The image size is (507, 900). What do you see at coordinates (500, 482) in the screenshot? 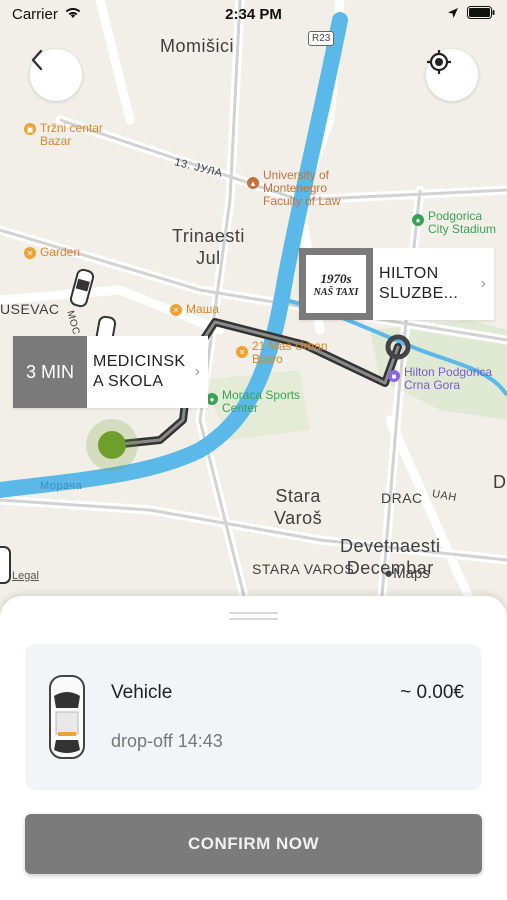
I see `map-label-d: D` at bounding box center [500, 482].